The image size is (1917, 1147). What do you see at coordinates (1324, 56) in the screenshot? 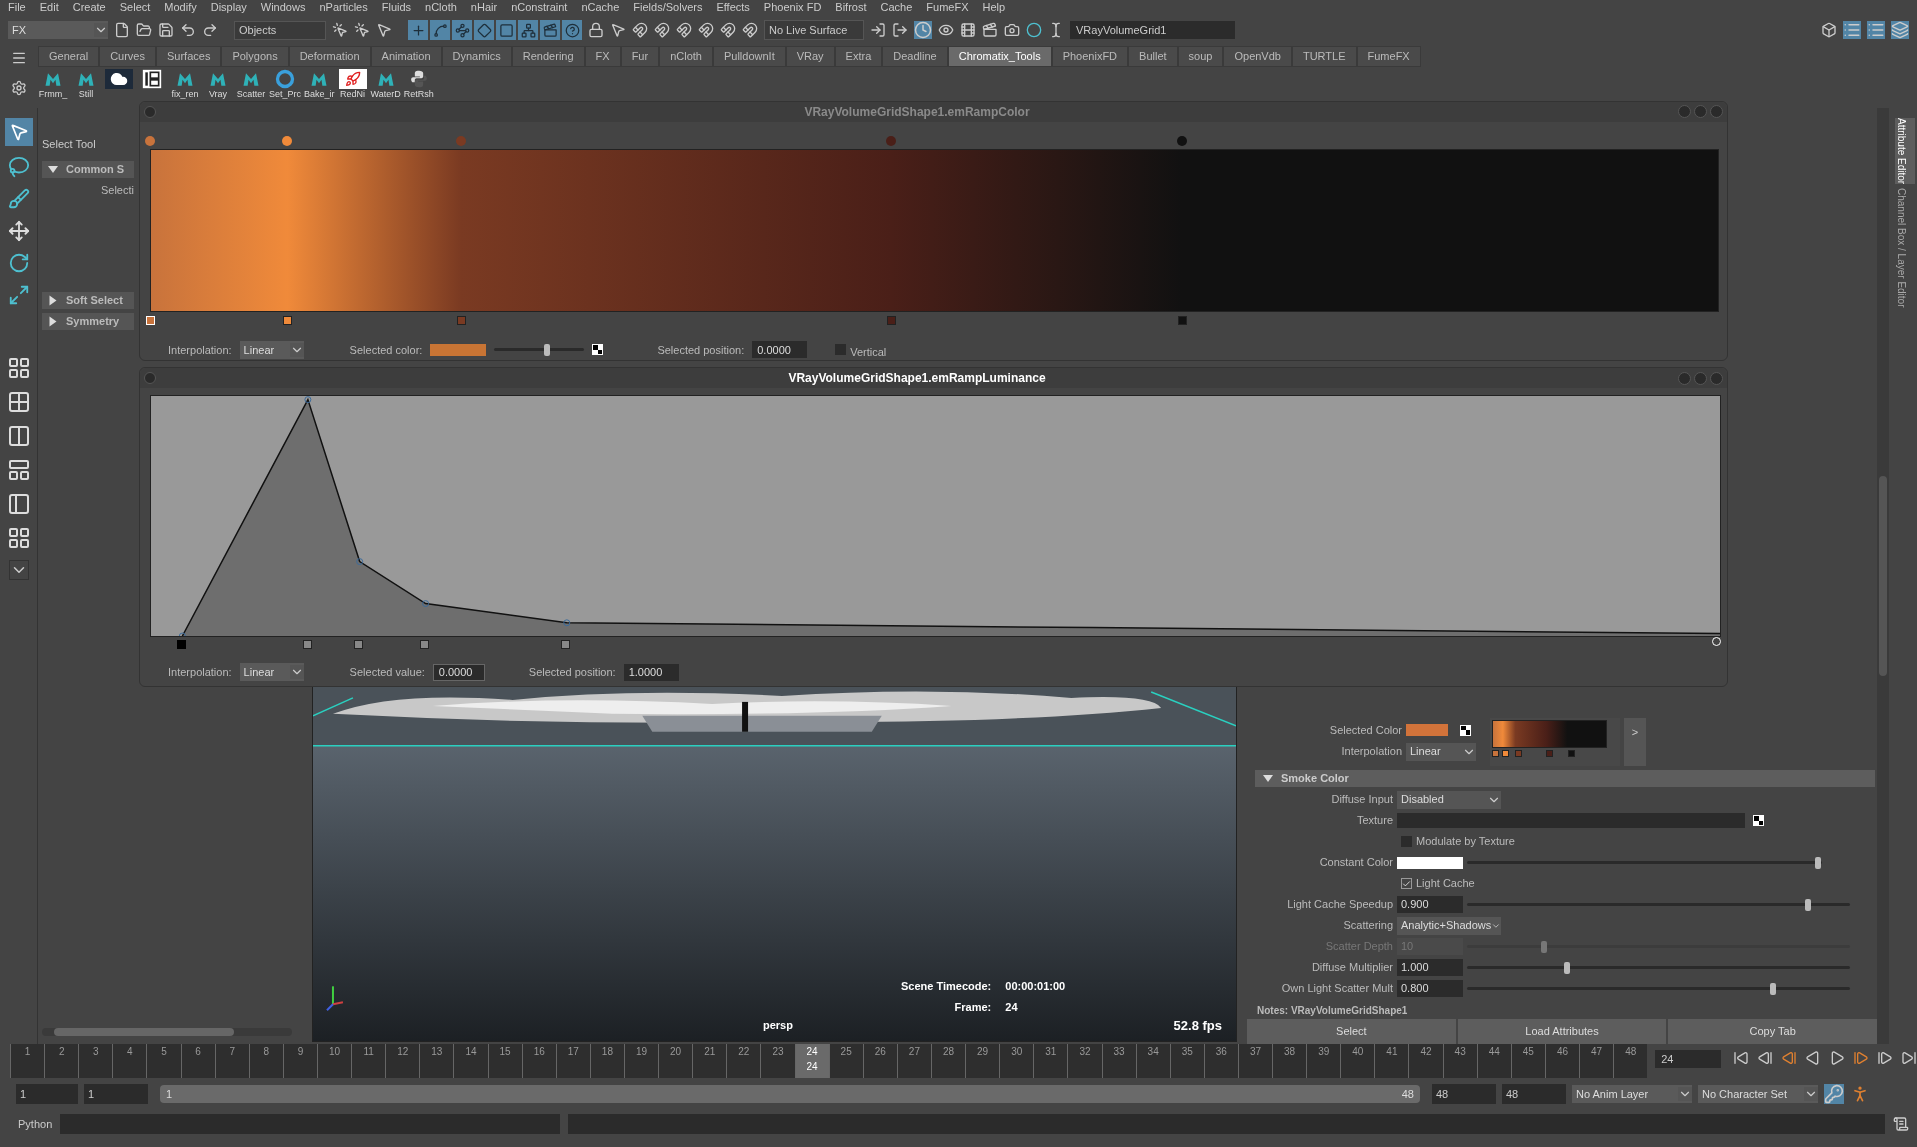
I see `shelf-tab: TURTLE` at bounding box center [1324, 56].